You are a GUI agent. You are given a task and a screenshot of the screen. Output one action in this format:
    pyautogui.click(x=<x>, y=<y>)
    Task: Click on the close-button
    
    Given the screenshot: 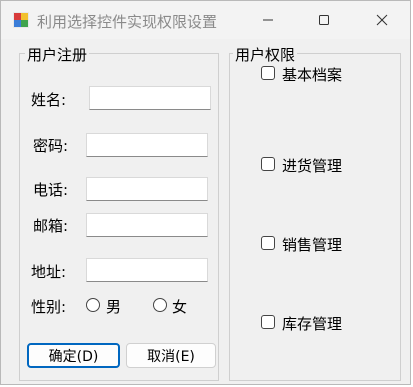 What is the action you would take?
    pyautogui.click(x=382, y=20)
    